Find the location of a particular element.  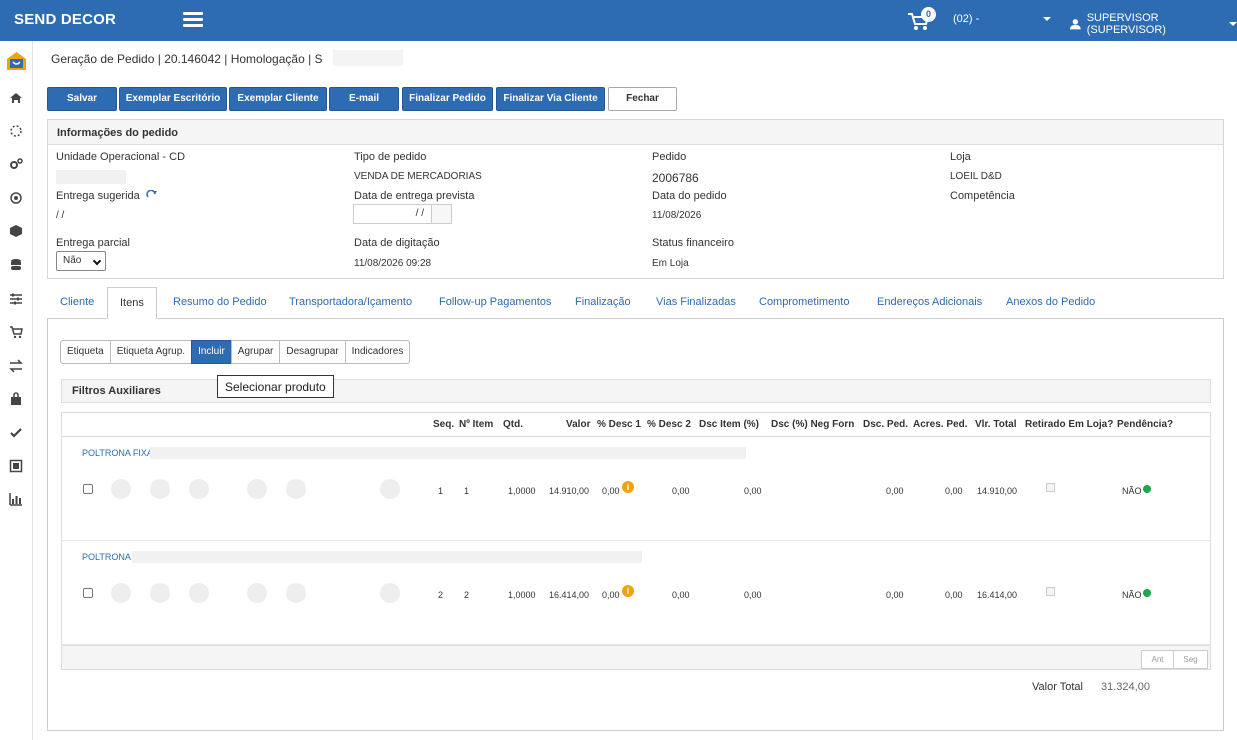

finish-via-client-button: Finalizar Via Cliente is located at coordinates (550, 99).